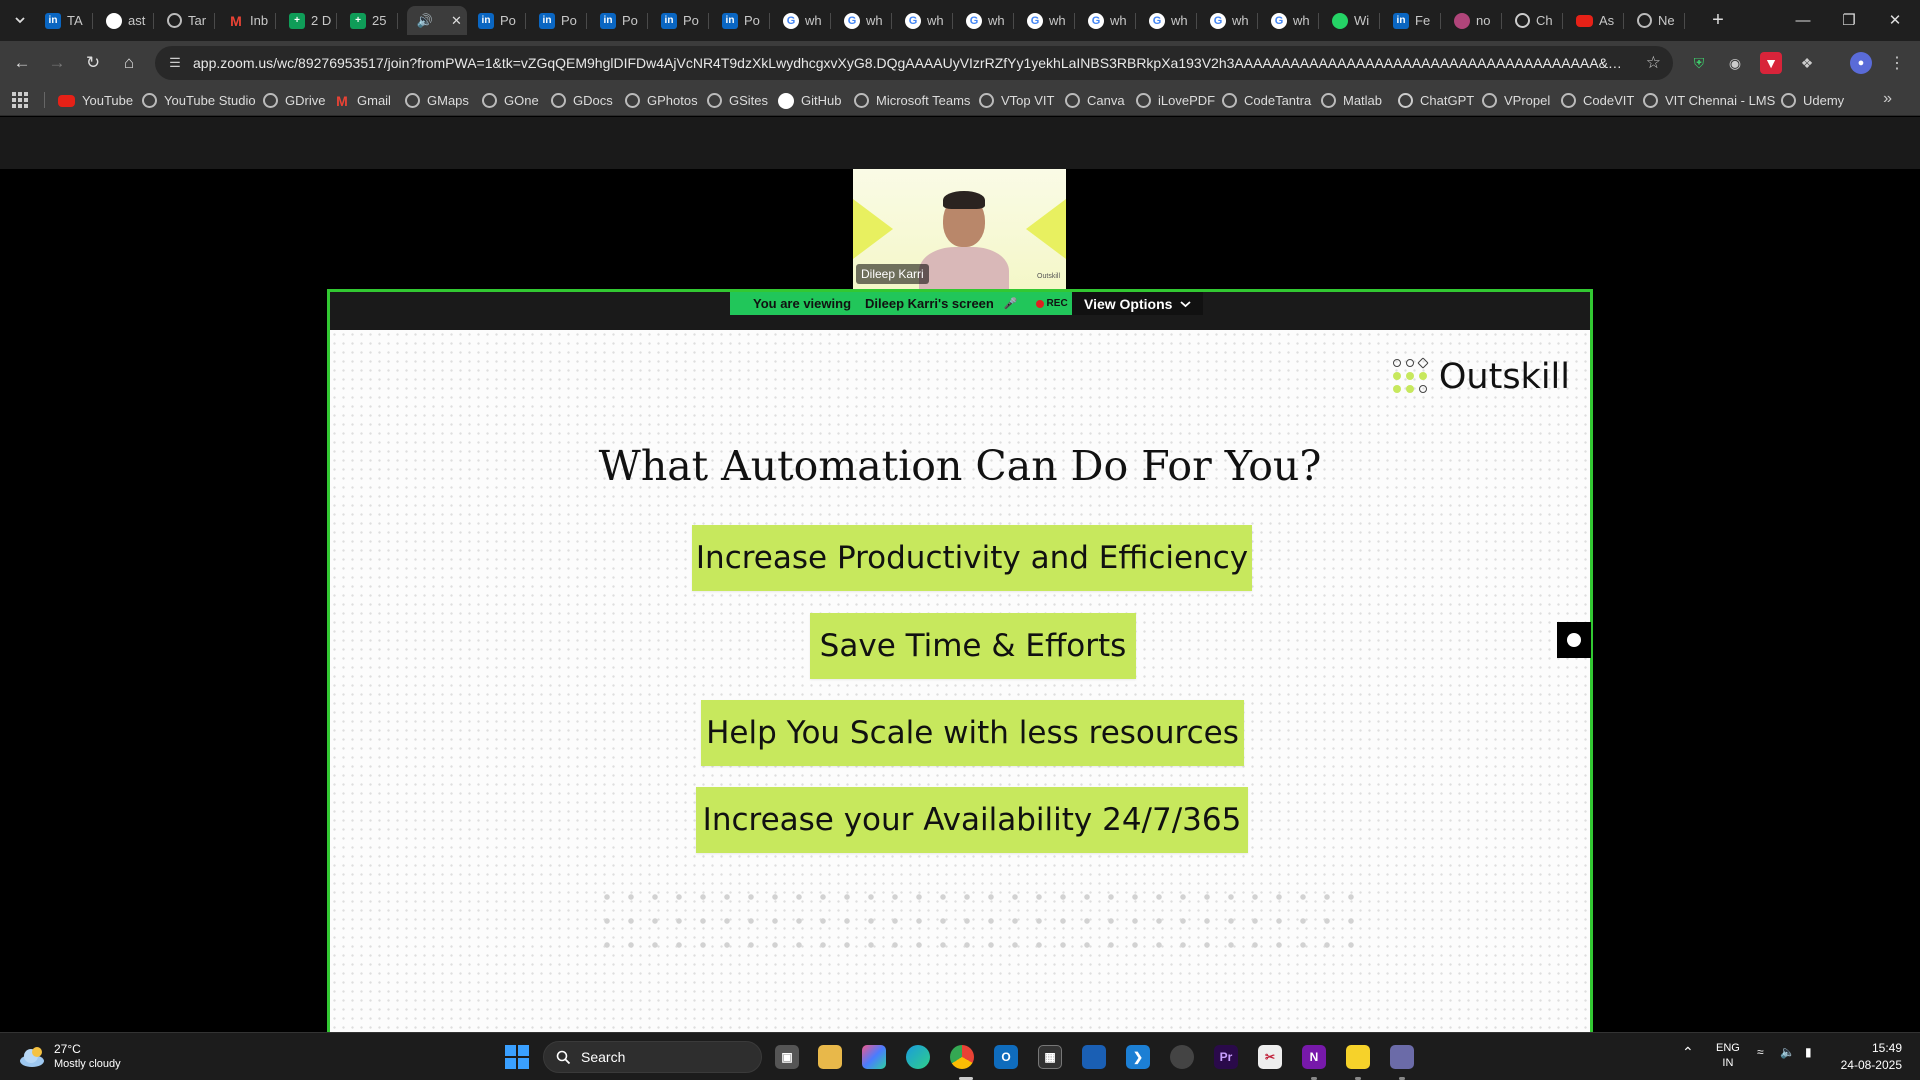 This screenshot has height=1080, width=1920. What do you see at coordinates (1653, 63) in the screenshot?
I see `bookmark-star-icon: ☆` at bounding box center [1653, 63].